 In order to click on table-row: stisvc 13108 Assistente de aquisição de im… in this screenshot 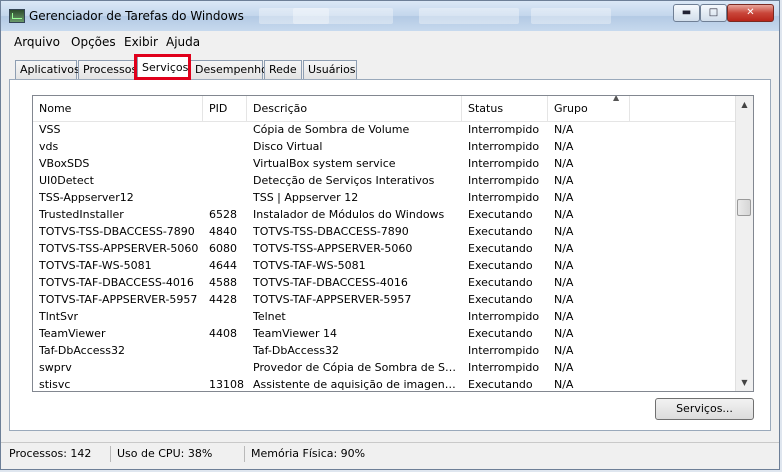, I will do `click(385, 383)`.